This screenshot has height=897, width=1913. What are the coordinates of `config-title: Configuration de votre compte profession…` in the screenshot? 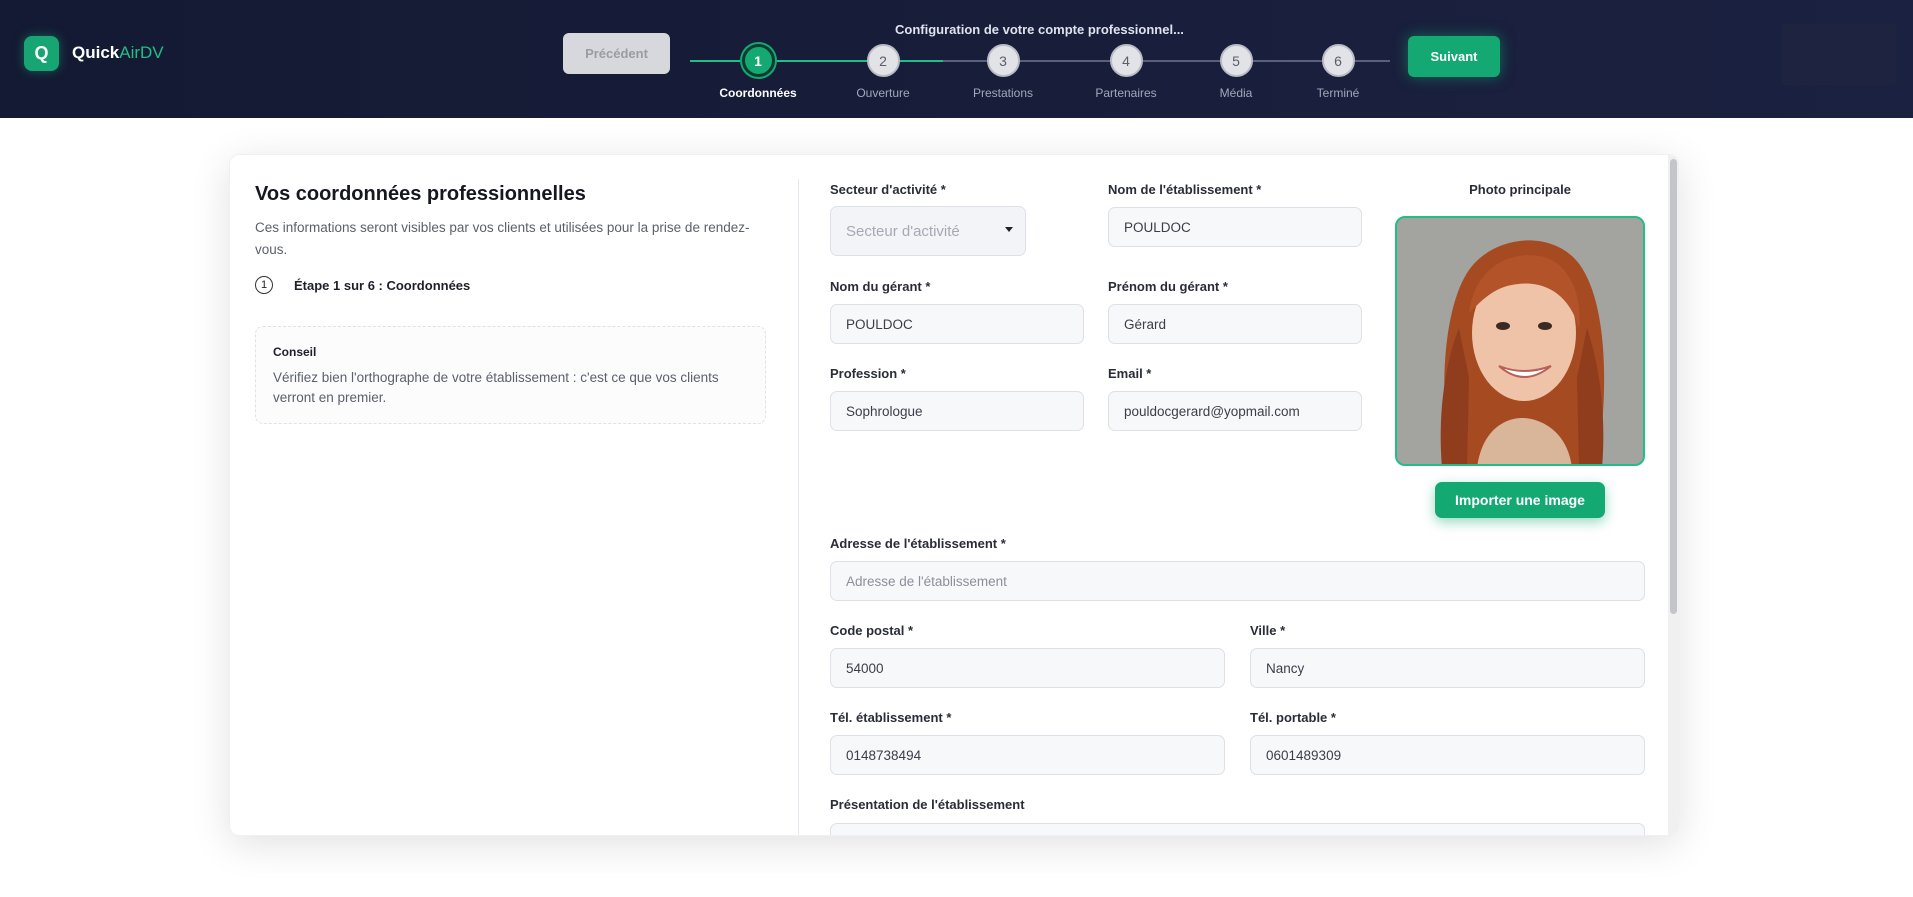 It's located at (1039, 29).